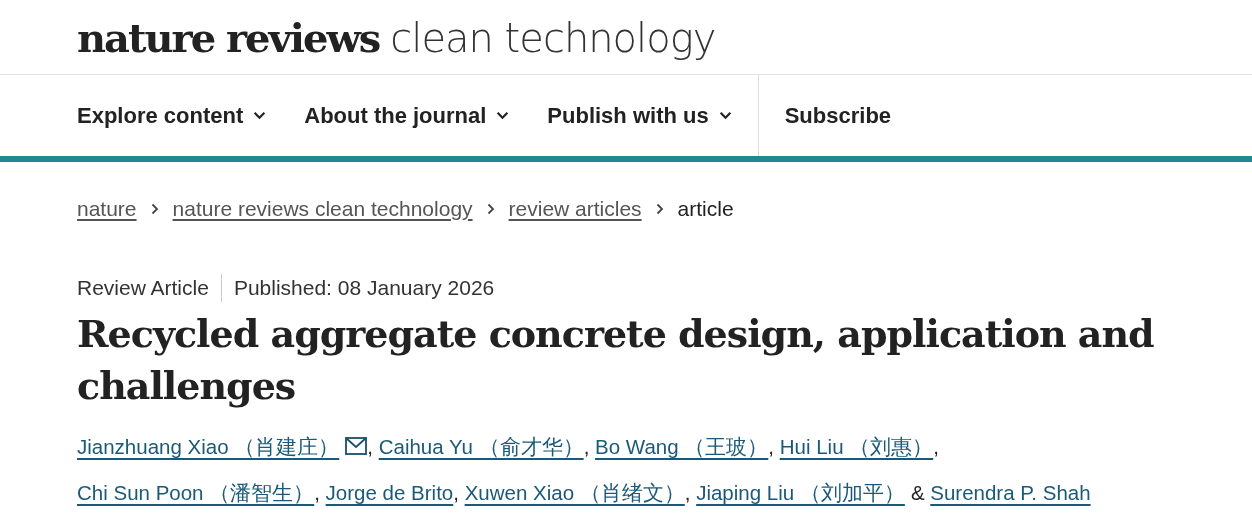 The width and height of the screenshot is (1252, 532). What do you see at coordinates (639, 115) in the screenshot?
I see `nav-link: Publish with us` at bounding box center [639, 115].